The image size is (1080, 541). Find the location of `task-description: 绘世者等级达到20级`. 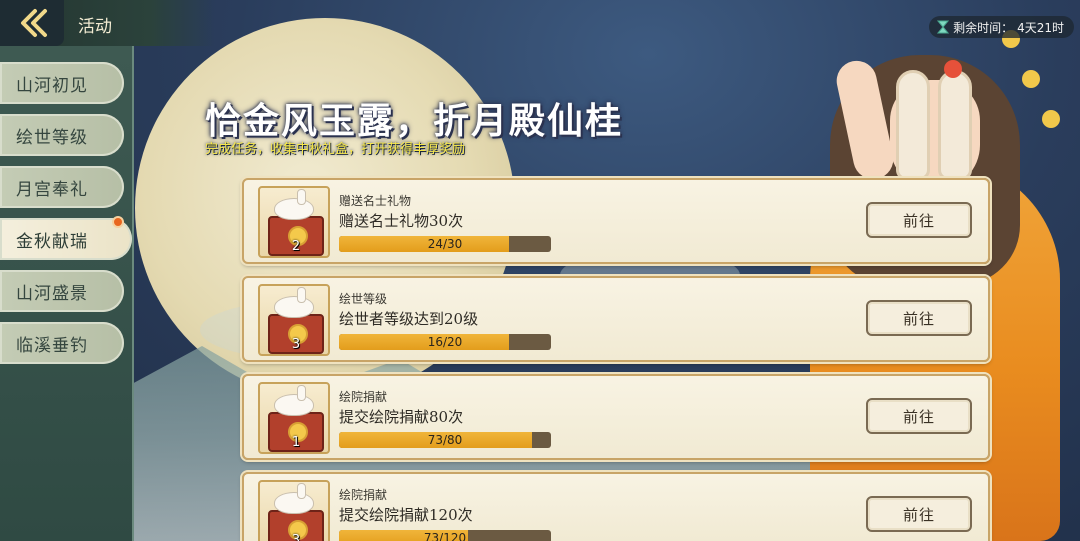

task-description: 绘世者等级达到20级 is located at coordinates (409, 319).